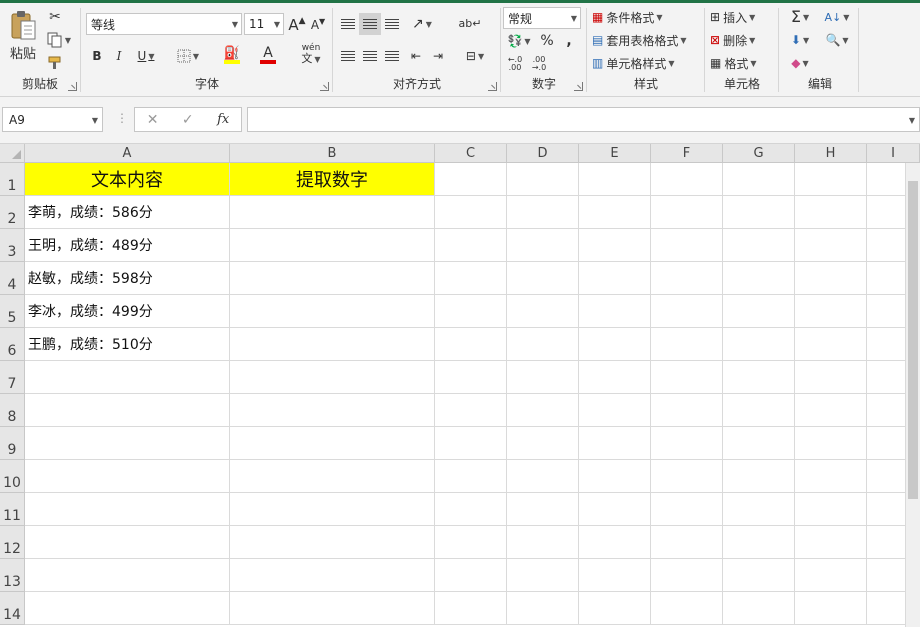  I want to click on cell-a9, so click(127, 443).